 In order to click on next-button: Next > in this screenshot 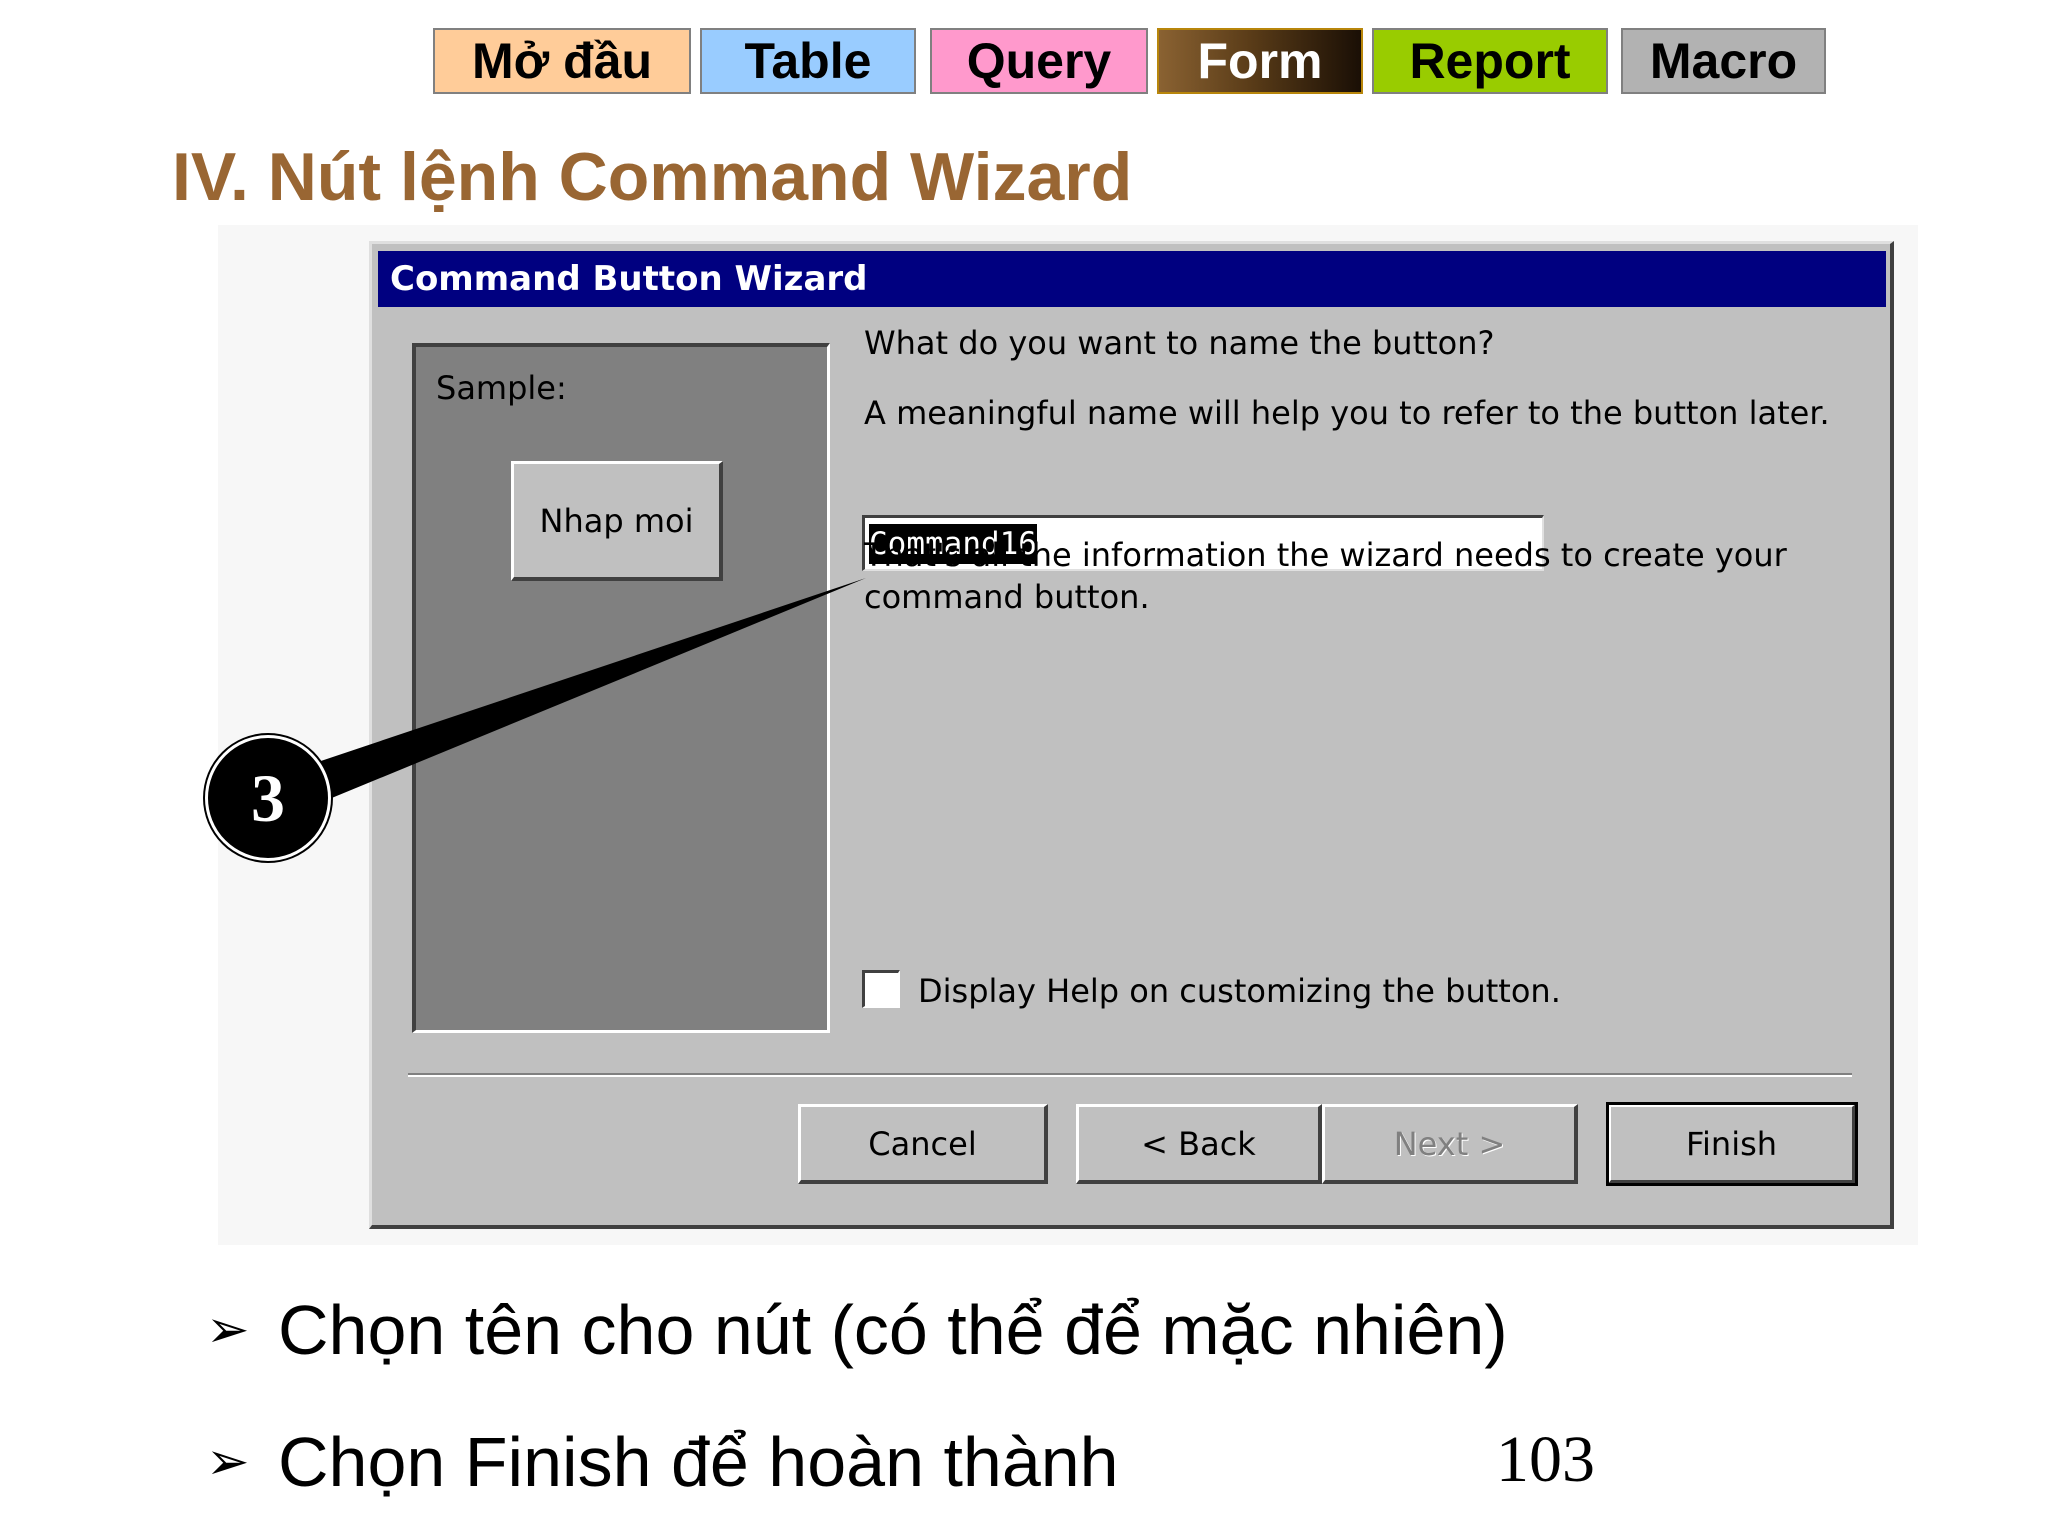, I will do `click(1450, 1144)`.